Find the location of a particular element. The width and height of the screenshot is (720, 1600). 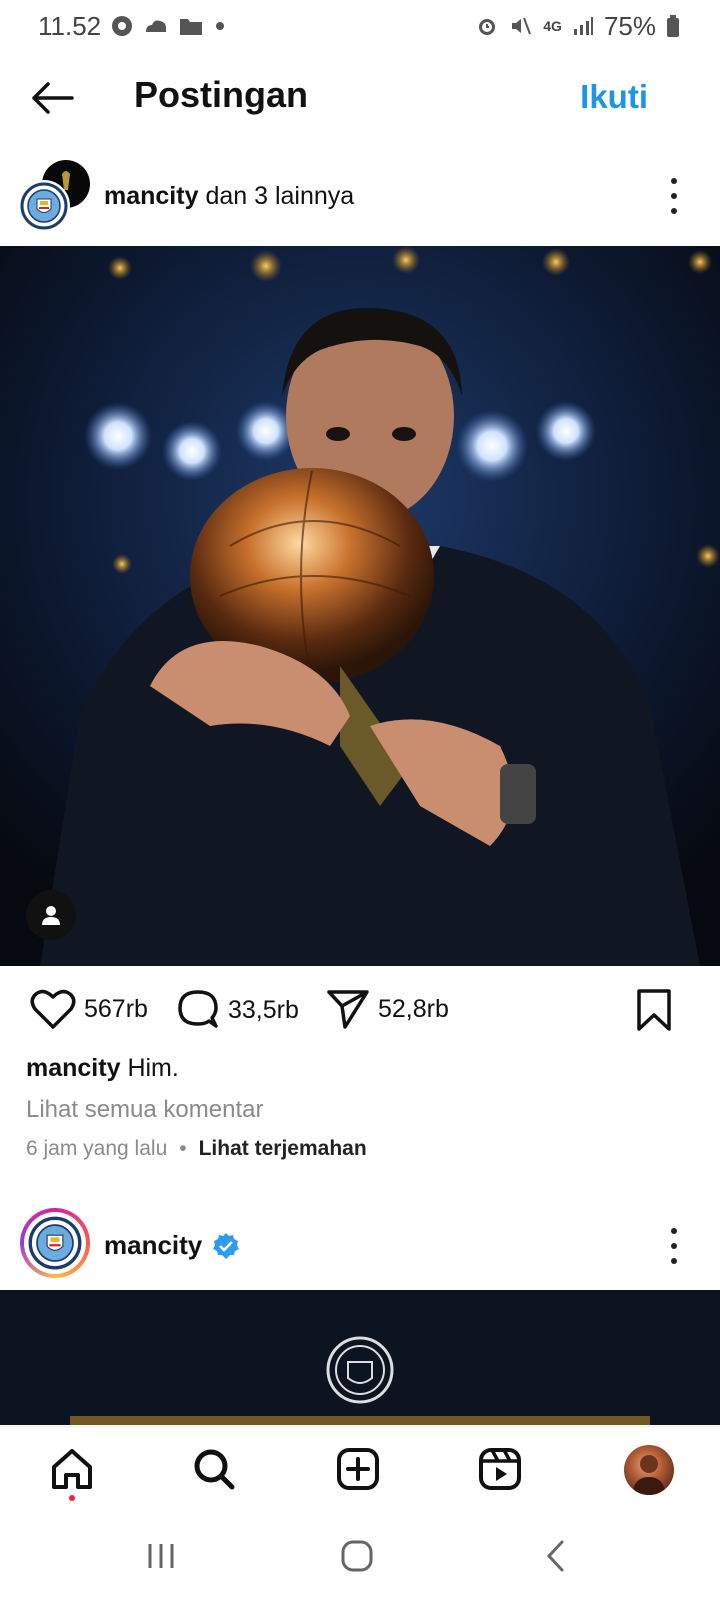

home-icon is located at coordinates (72, 1469).